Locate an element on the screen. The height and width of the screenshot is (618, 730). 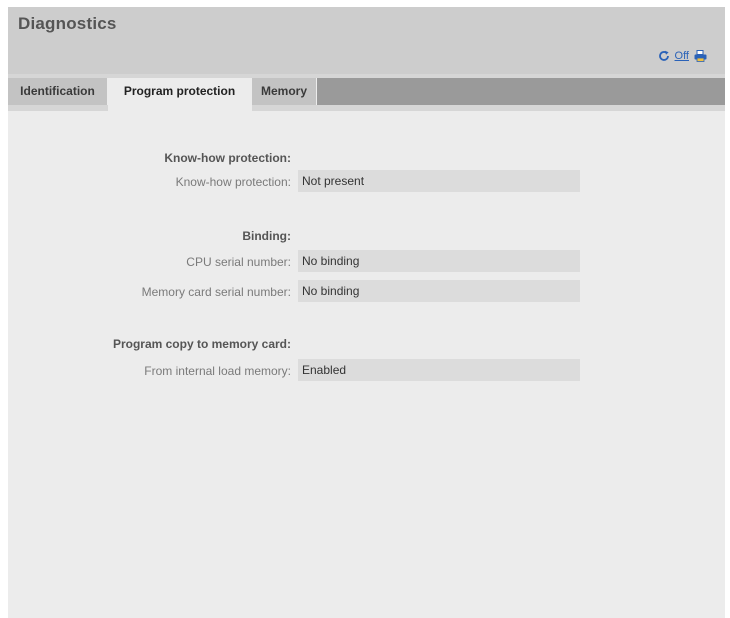
cpu-serial-number-value: No binding is located at coordinates (439, 261).